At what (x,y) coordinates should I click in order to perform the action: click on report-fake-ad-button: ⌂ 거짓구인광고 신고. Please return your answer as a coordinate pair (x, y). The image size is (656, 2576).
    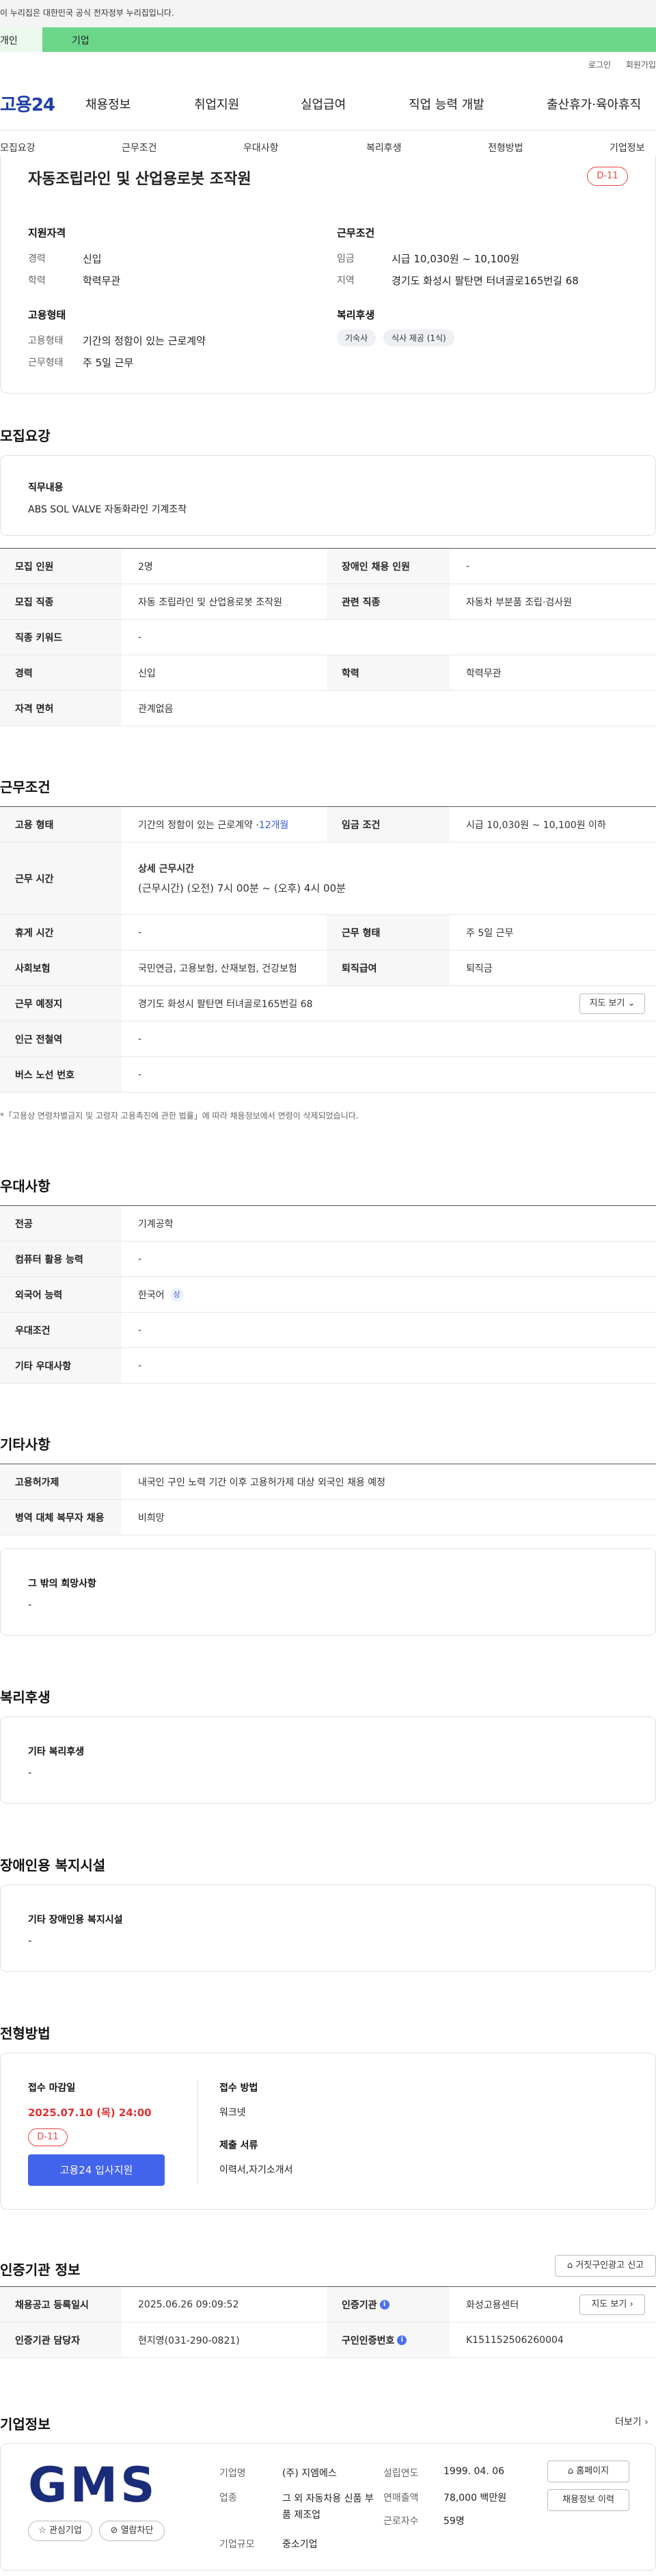
    Looking at the image, I should click on (605, 2266).